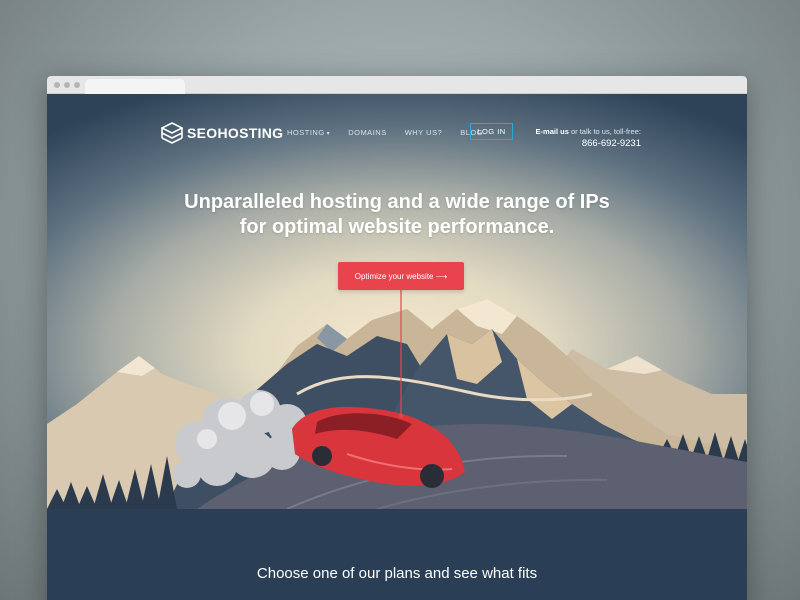 The height and width of the screenshot is (600, 800). What do you see at coordinates (367, 132) in the screenshot?
I see `nav-item-domains: DOMAINS` at bounding box center [367, 132].